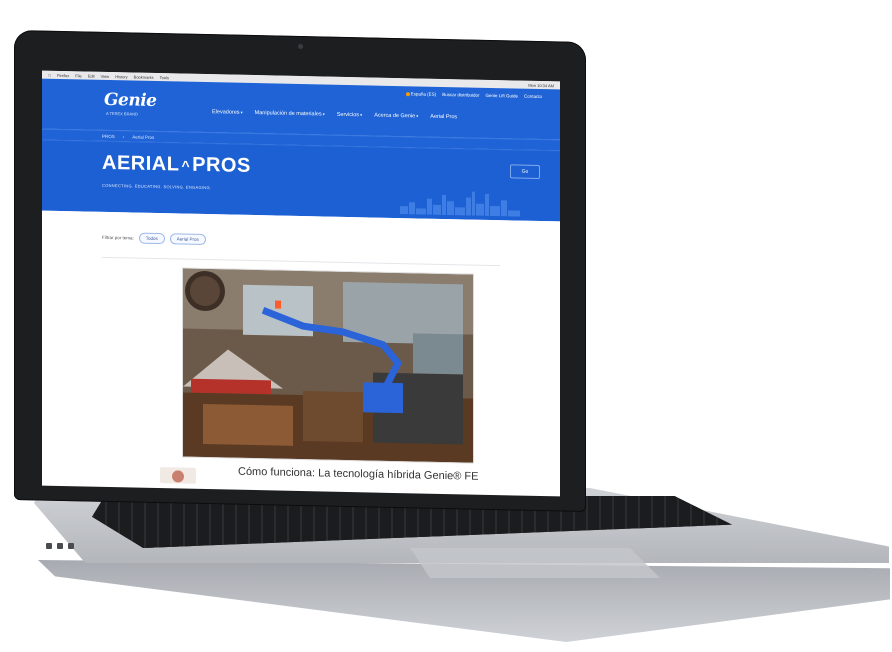 This screenshot has height=652, width=892. Describe the element at coordinates (460, 204) in the screenshot. I see `city-skyline-icon` at that location.